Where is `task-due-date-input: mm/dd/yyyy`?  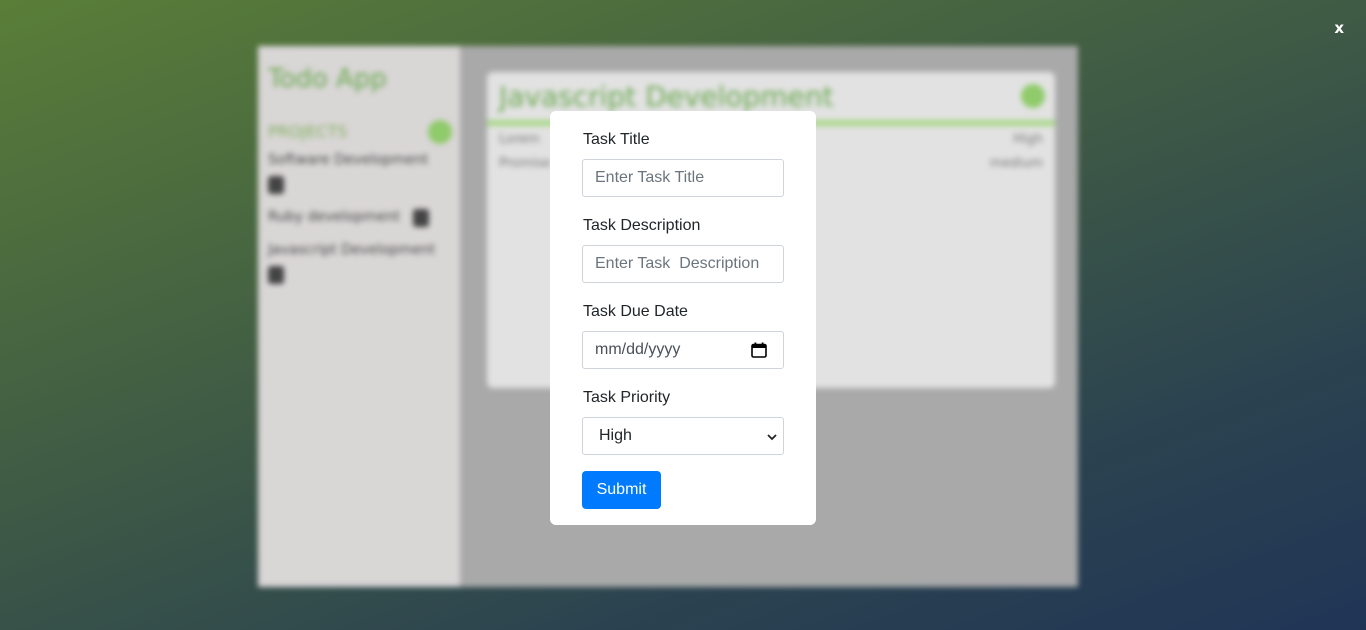
task-due-date-input: mm/dd/yyyy is located at coordinates (683, 350).